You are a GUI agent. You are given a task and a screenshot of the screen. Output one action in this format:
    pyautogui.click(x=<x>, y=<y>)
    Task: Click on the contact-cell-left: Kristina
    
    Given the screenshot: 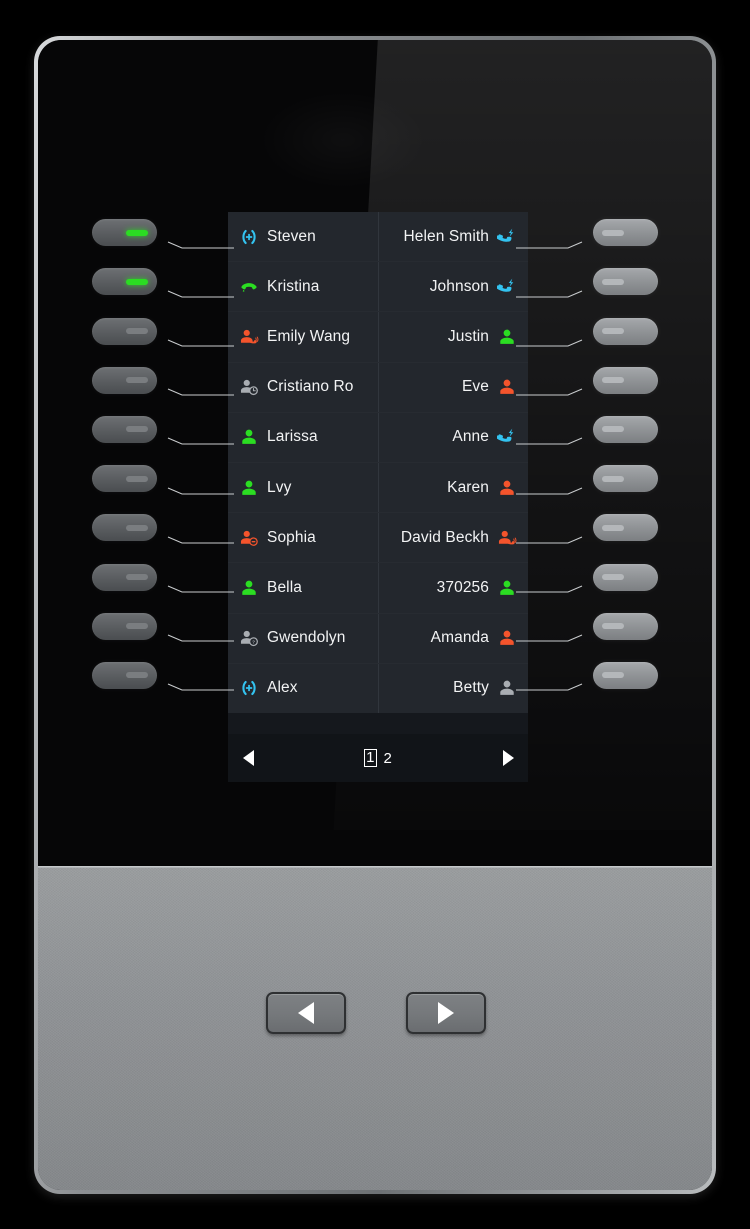 What is the action you would take?
    pyautogui.click(x=303, y=287)
    